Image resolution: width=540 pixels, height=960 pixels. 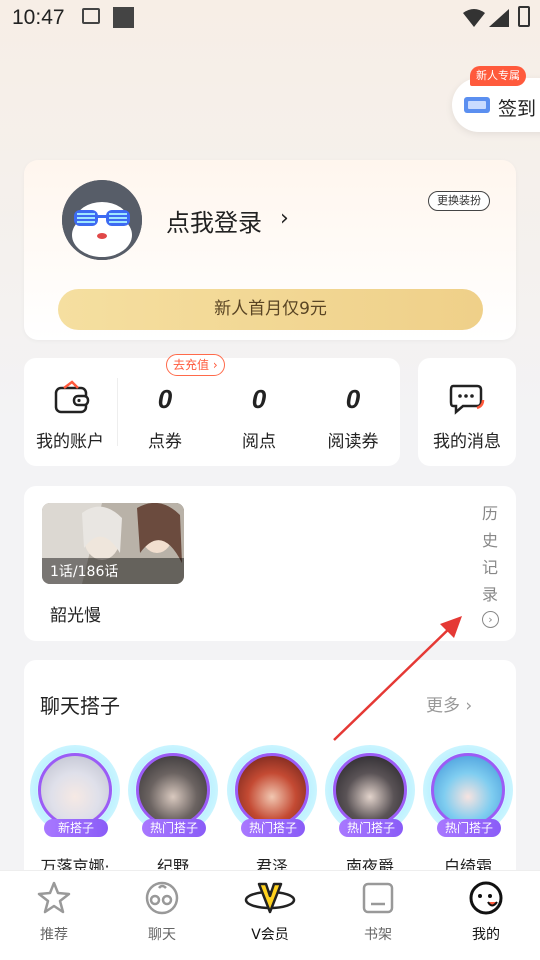 I want to click on buddy-card: 新搭子 万落京娜·, so click(x=75, y=811).